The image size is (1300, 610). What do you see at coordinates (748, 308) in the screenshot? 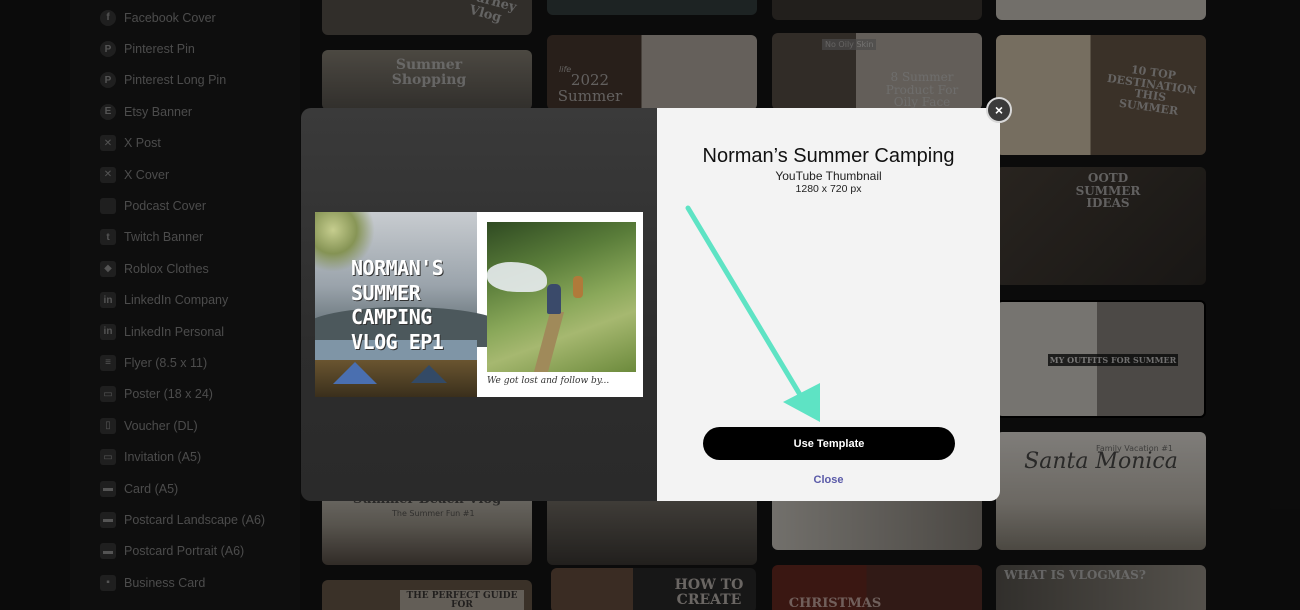
I see `arrow-shaft` at bounding box center [748, 308].